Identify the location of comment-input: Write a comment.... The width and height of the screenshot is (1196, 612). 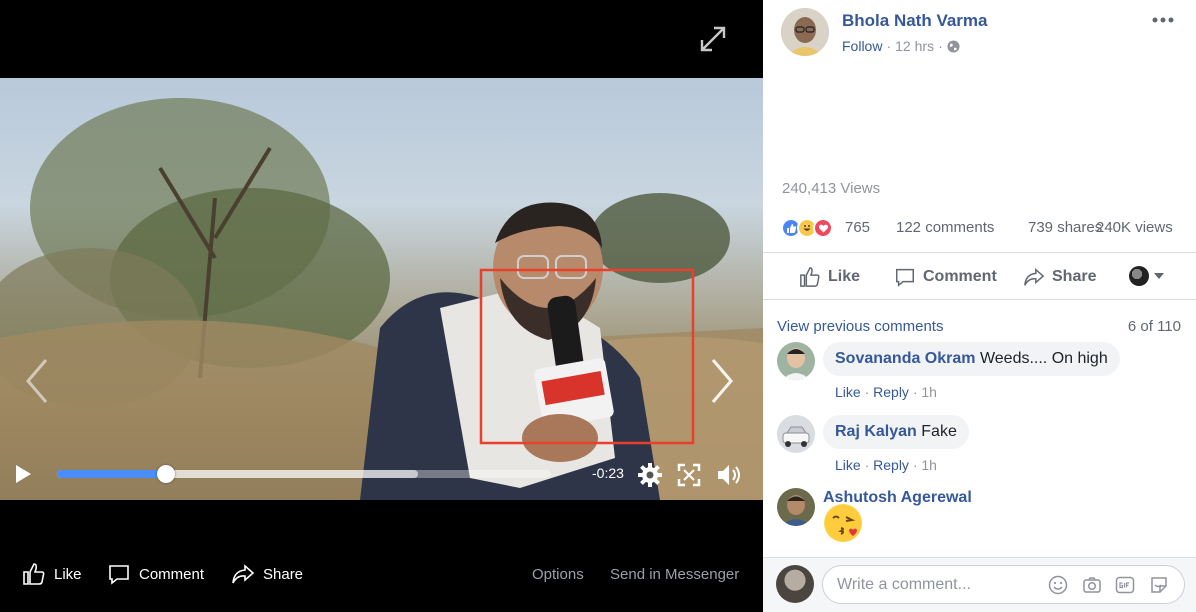
(1003, 584).